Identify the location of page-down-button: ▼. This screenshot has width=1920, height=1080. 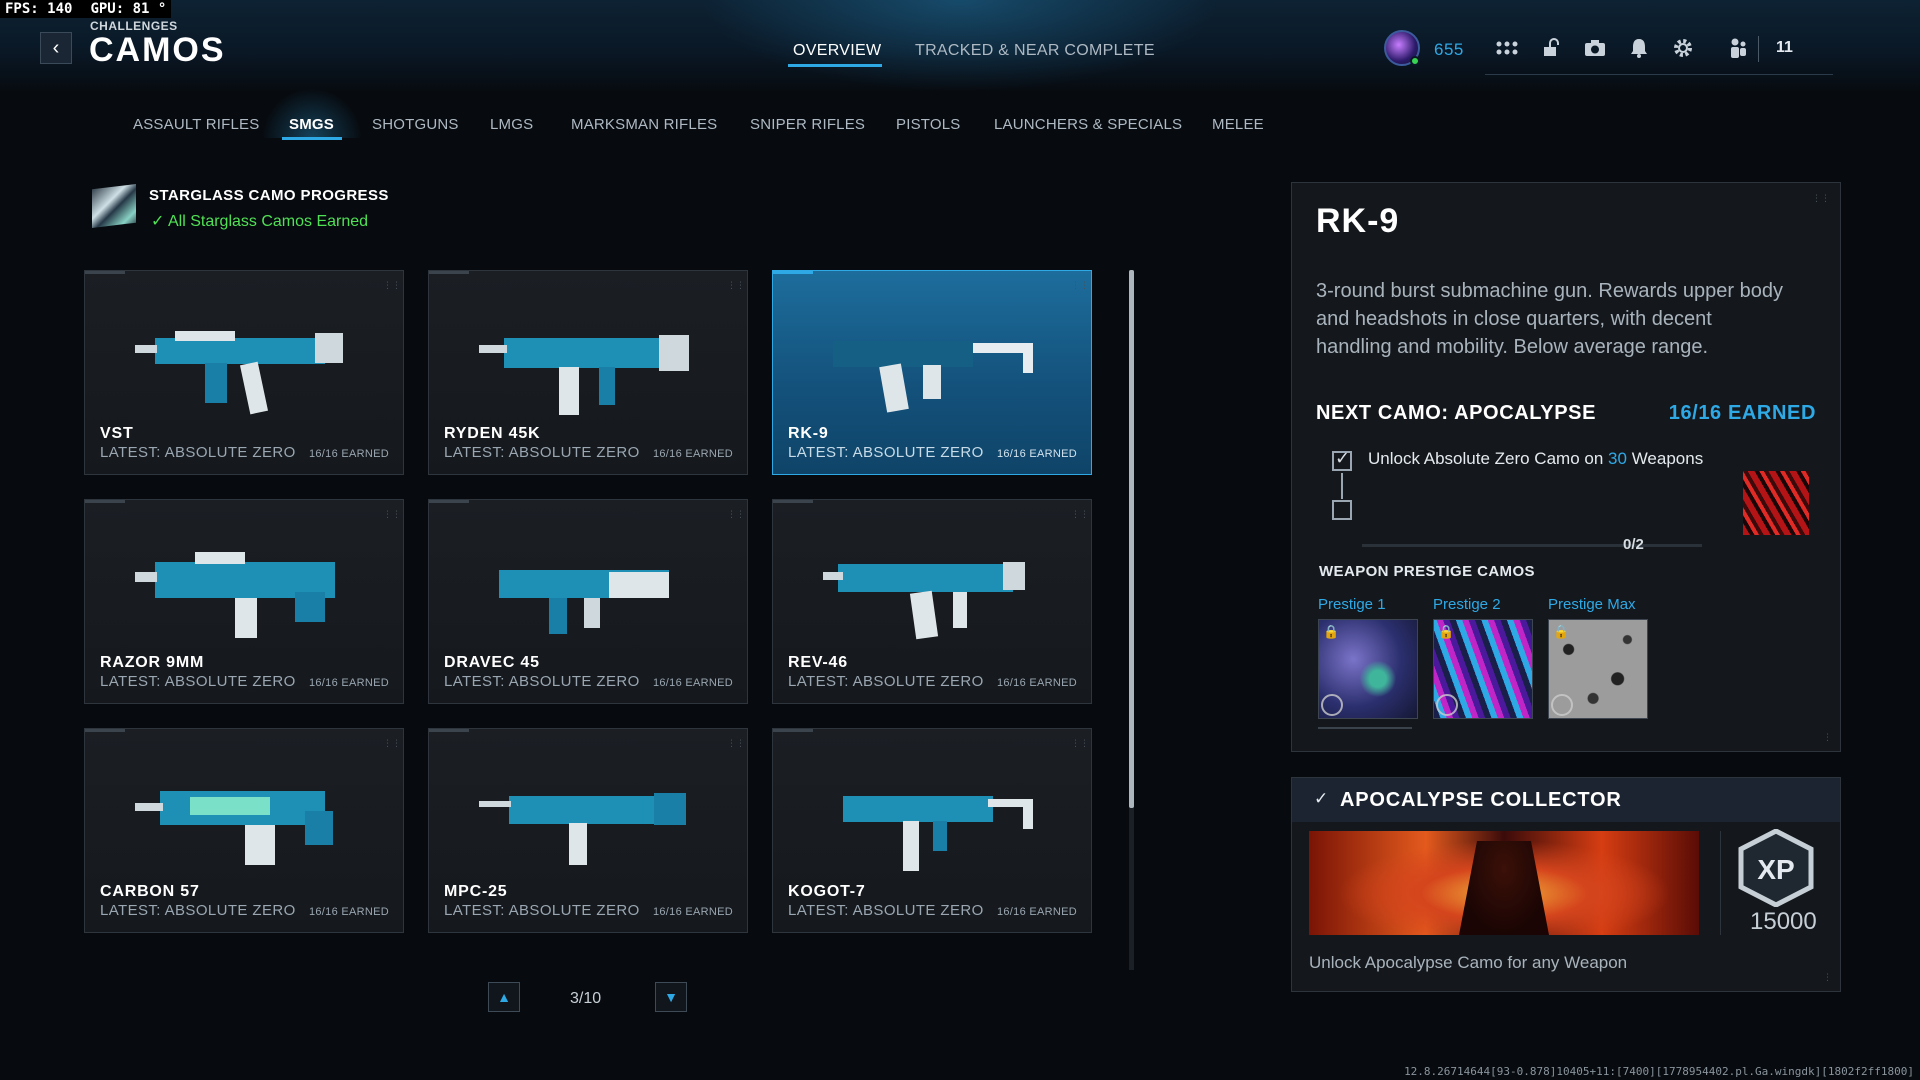
(671, 997).